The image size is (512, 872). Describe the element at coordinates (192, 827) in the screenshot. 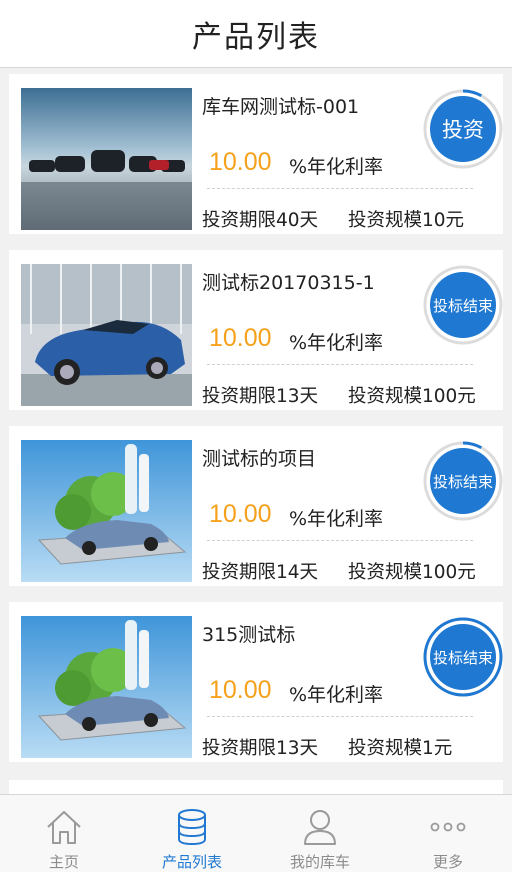

I see `database-icon` at that location.